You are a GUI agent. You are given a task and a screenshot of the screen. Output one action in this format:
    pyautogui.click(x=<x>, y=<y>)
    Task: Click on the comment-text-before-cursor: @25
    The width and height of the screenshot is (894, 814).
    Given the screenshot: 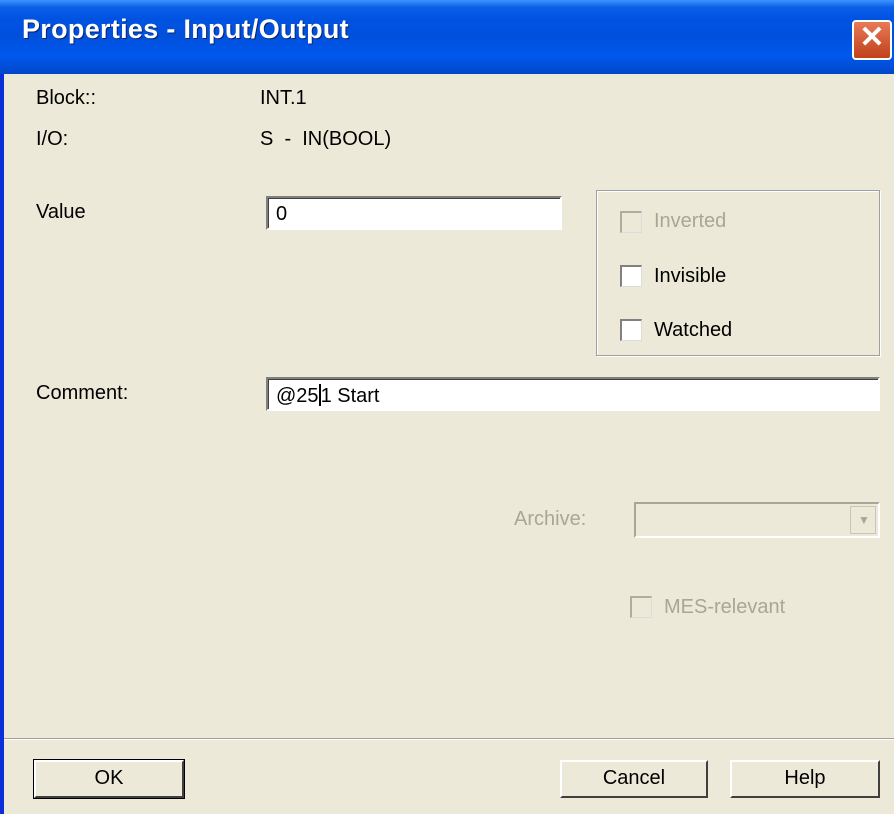 What is the action you would take?
    pyautogui.click(x=297, y=396)
    